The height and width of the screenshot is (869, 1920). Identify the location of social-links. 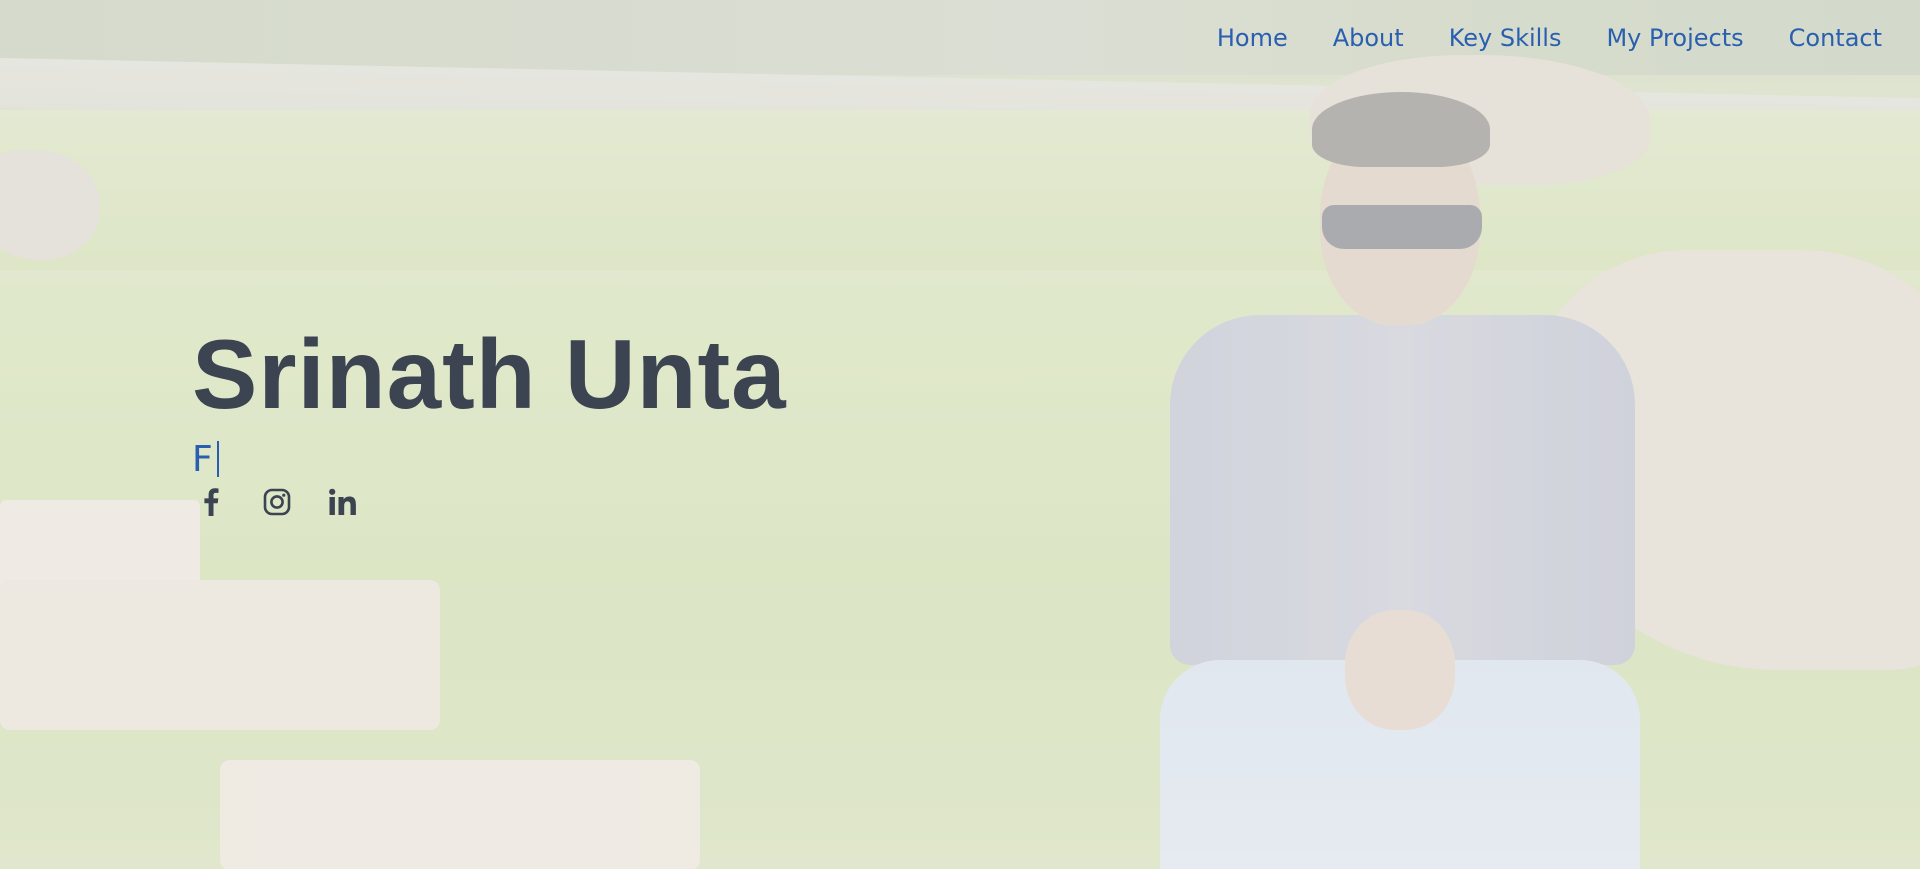
(491, 502).